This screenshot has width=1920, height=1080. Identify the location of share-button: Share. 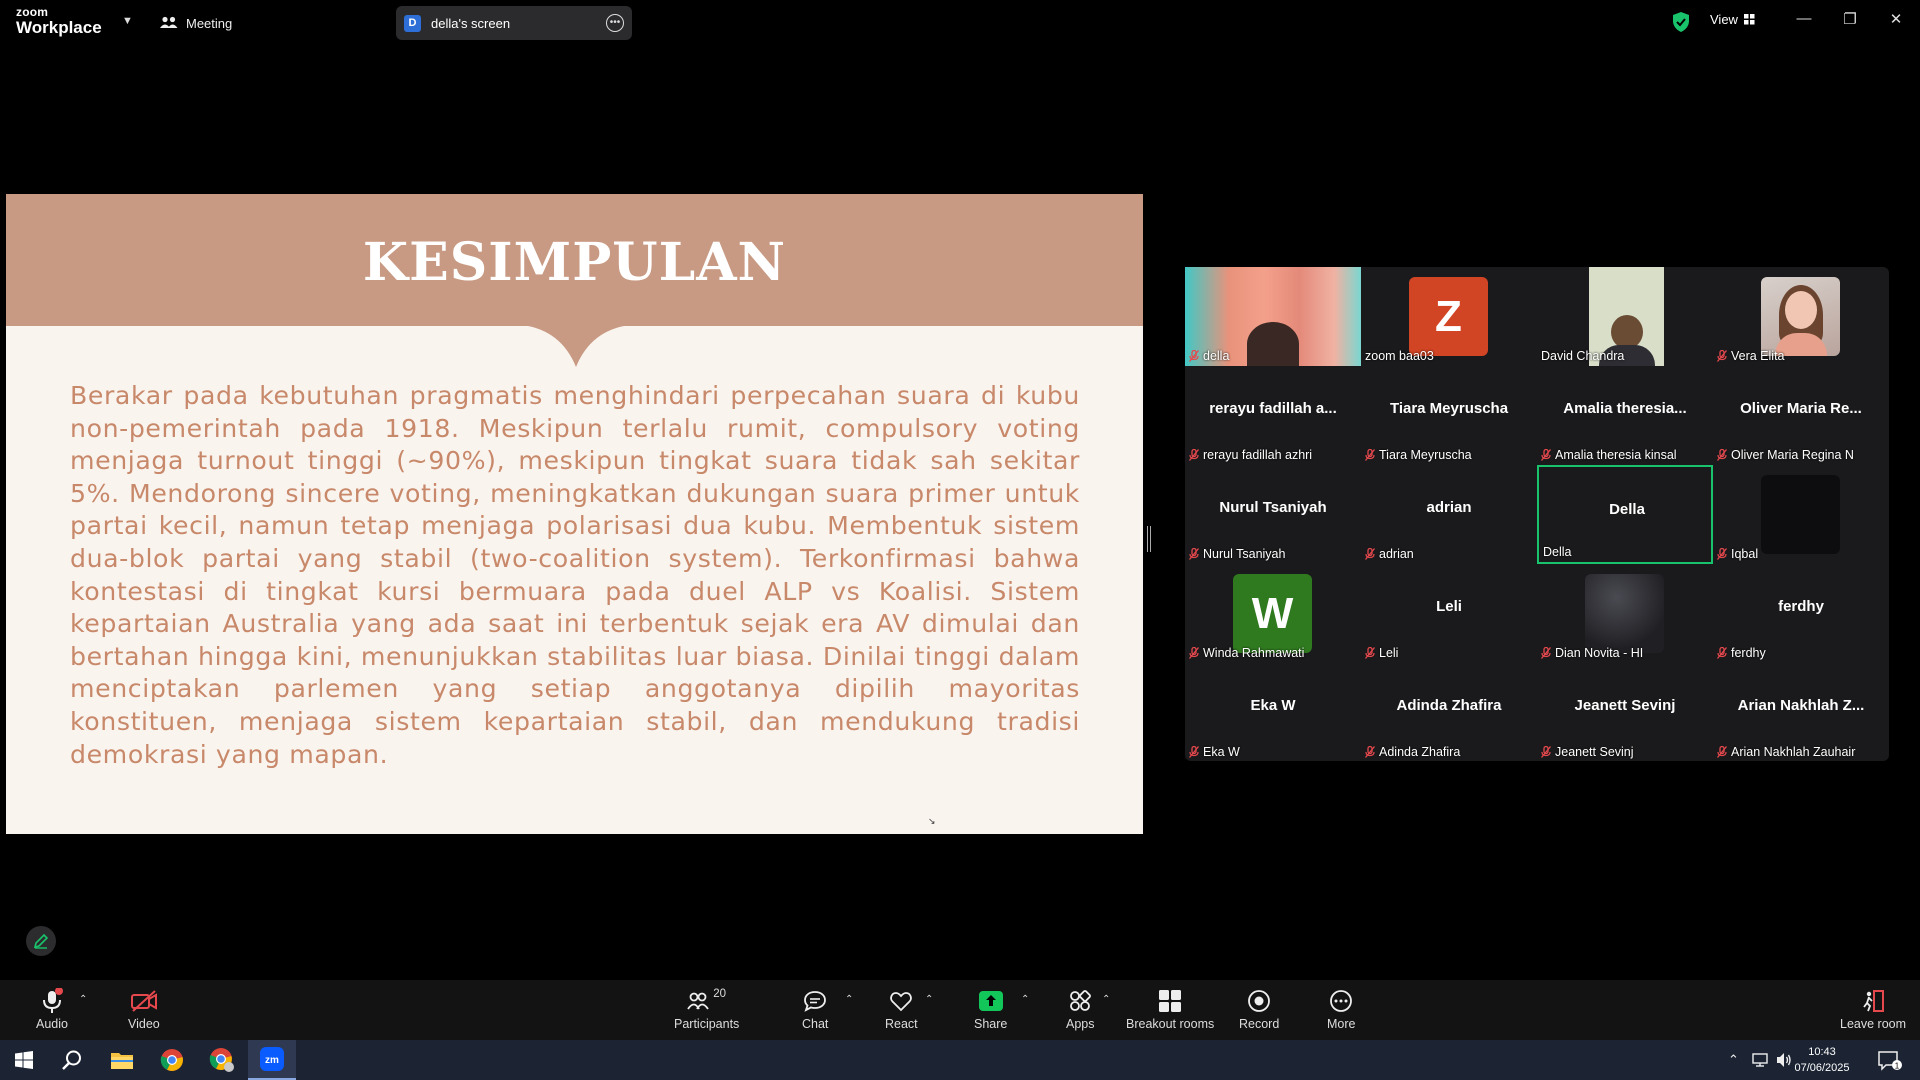
(990, 1009).